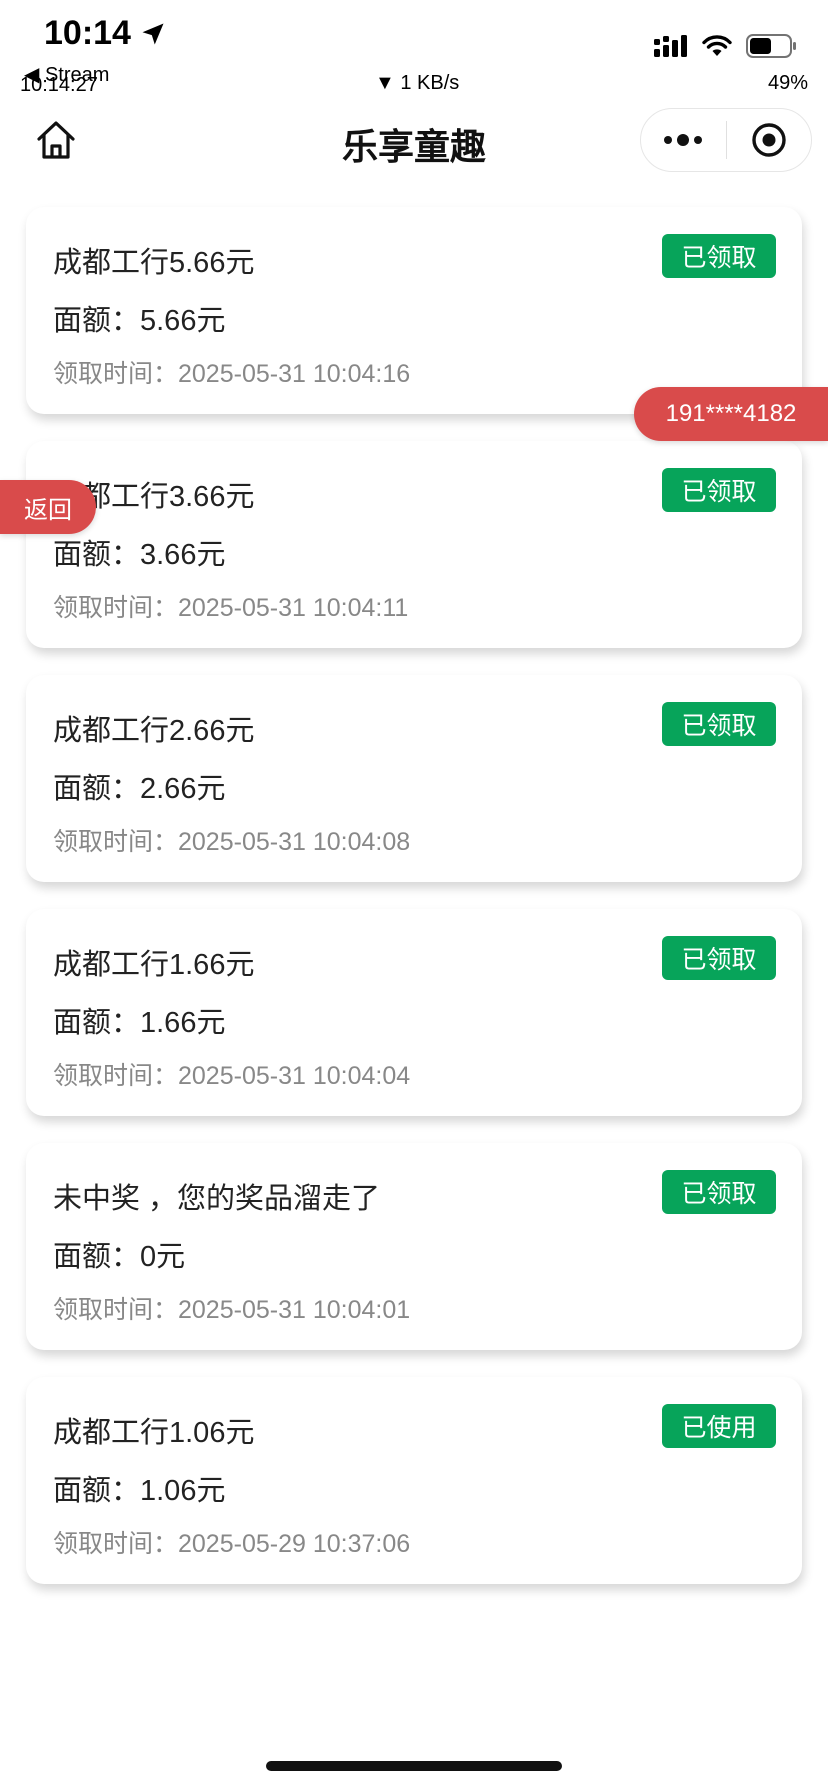 Image resolution: width=828 pixels, height=1792 pixels. What do you see at coordinates (414, 1766) in the screenshot?
I see `home-indicator` at bounding box center [414, 1766].